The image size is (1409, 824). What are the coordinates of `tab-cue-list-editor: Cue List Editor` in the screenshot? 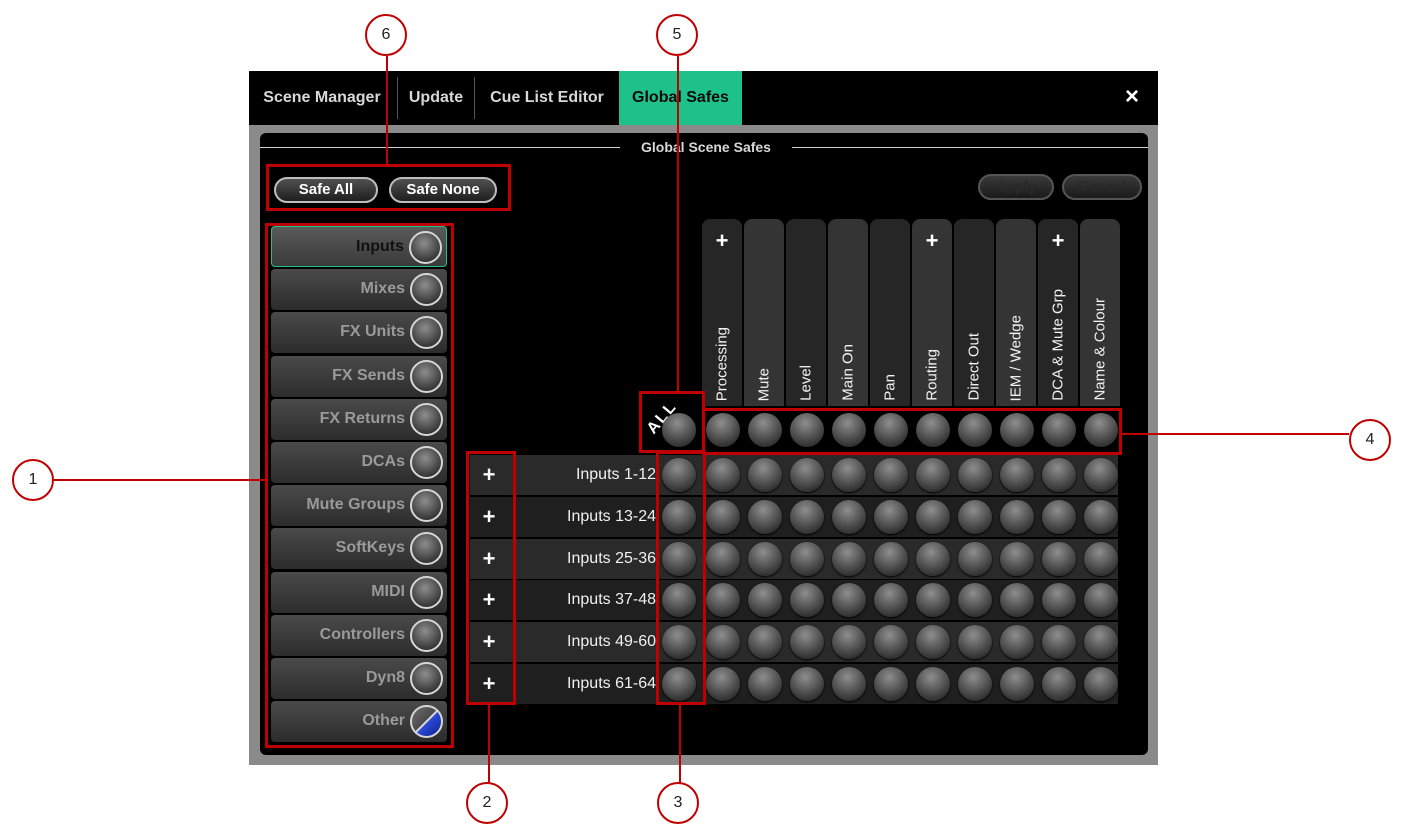 It's located at (547, 98).